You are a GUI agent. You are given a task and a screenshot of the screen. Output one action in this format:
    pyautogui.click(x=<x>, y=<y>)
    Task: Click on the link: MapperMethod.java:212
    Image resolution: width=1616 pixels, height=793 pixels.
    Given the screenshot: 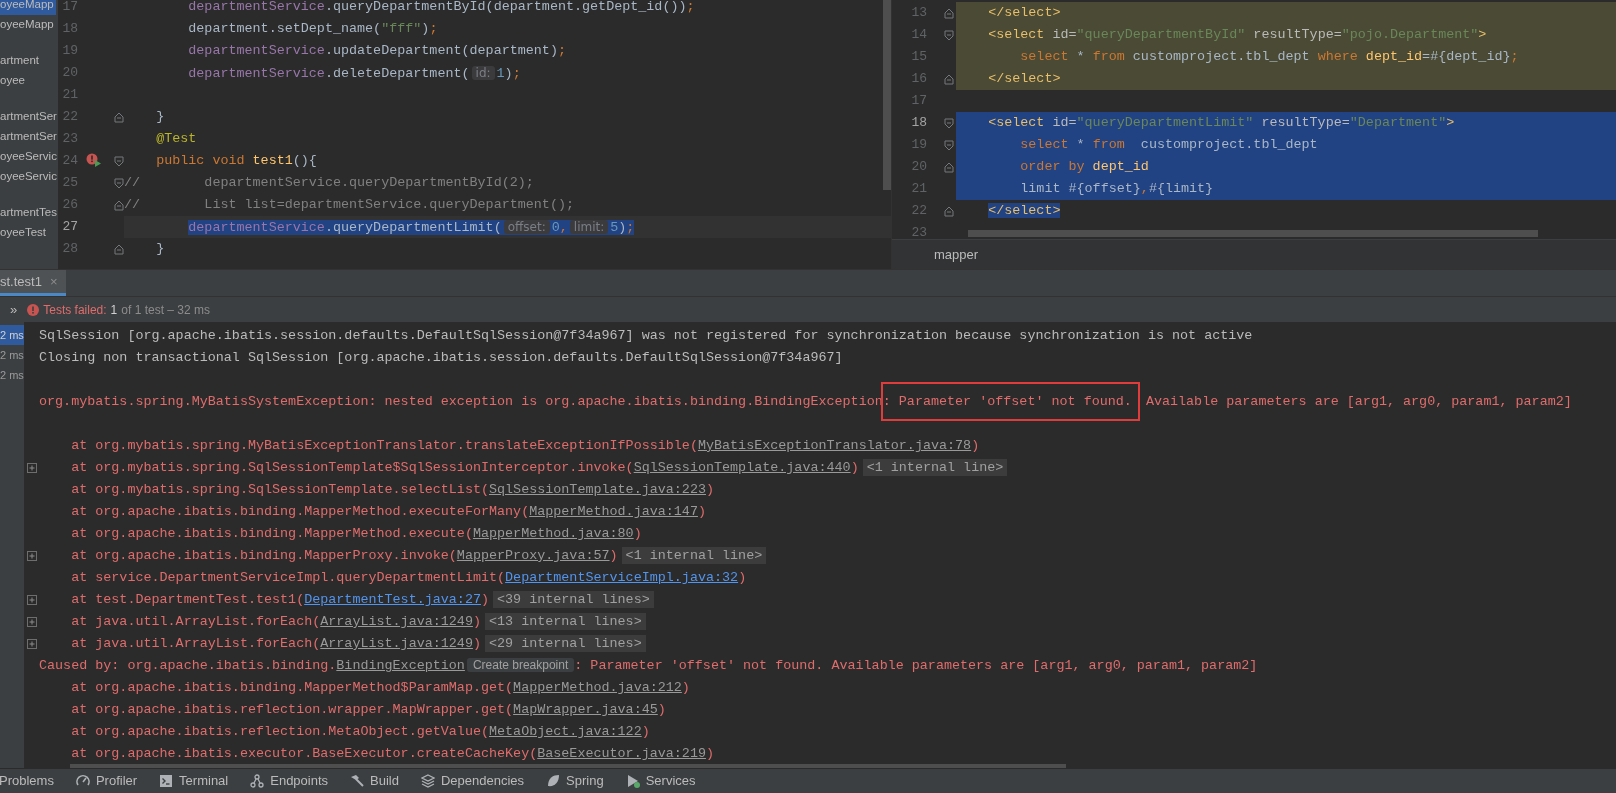 What is the action you would take?
    pyautogui.click(x=597, y=687)
    